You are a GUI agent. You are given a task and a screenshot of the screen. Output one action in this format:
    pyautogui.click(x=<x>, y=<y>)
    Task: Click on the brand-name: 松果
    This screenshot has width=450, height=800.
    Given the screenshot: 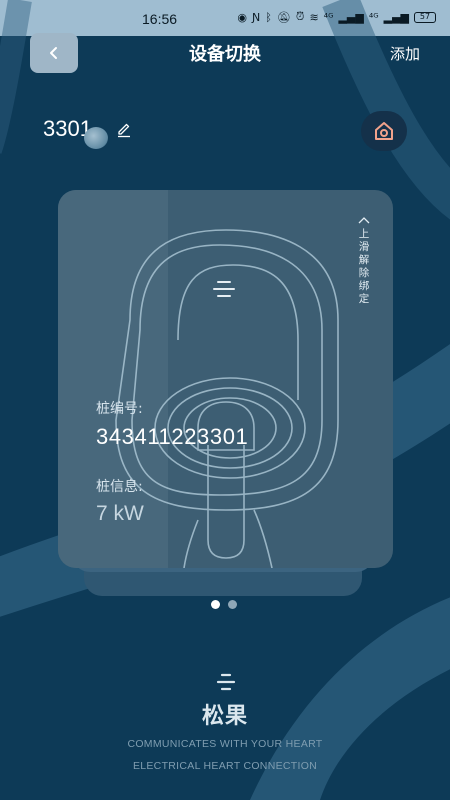 What is the action you would take?
    pyautogui.click(x=224, y=716)
    